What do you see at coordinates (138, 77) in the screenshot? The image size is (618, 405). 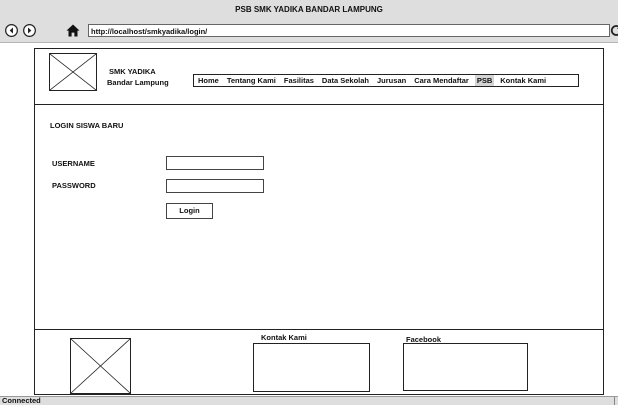 I see `site-name: SMK YADIKA Bandar Lampung` at bounding box center [138, 77].